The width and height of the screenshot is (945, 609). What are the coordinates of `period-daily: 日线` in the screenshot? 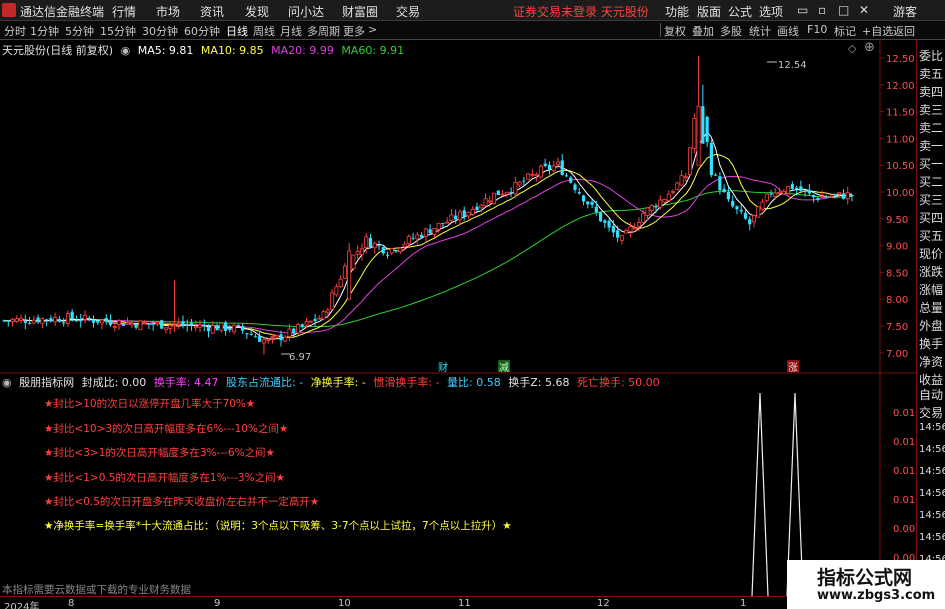 It's located at (237, 31).